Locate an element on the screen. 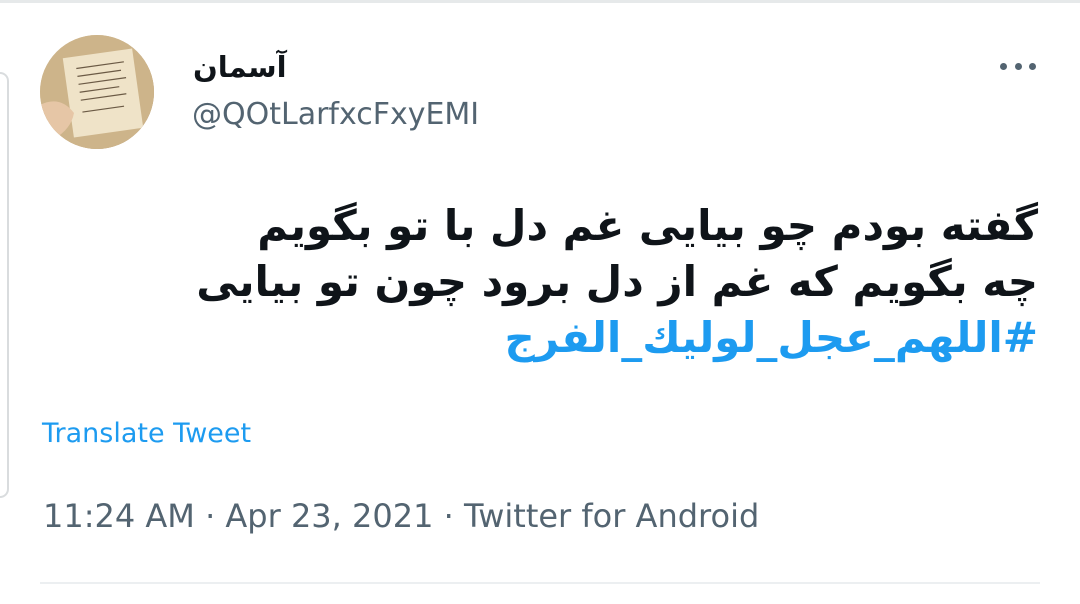  avatar-image is located at coordinates (97, 92).